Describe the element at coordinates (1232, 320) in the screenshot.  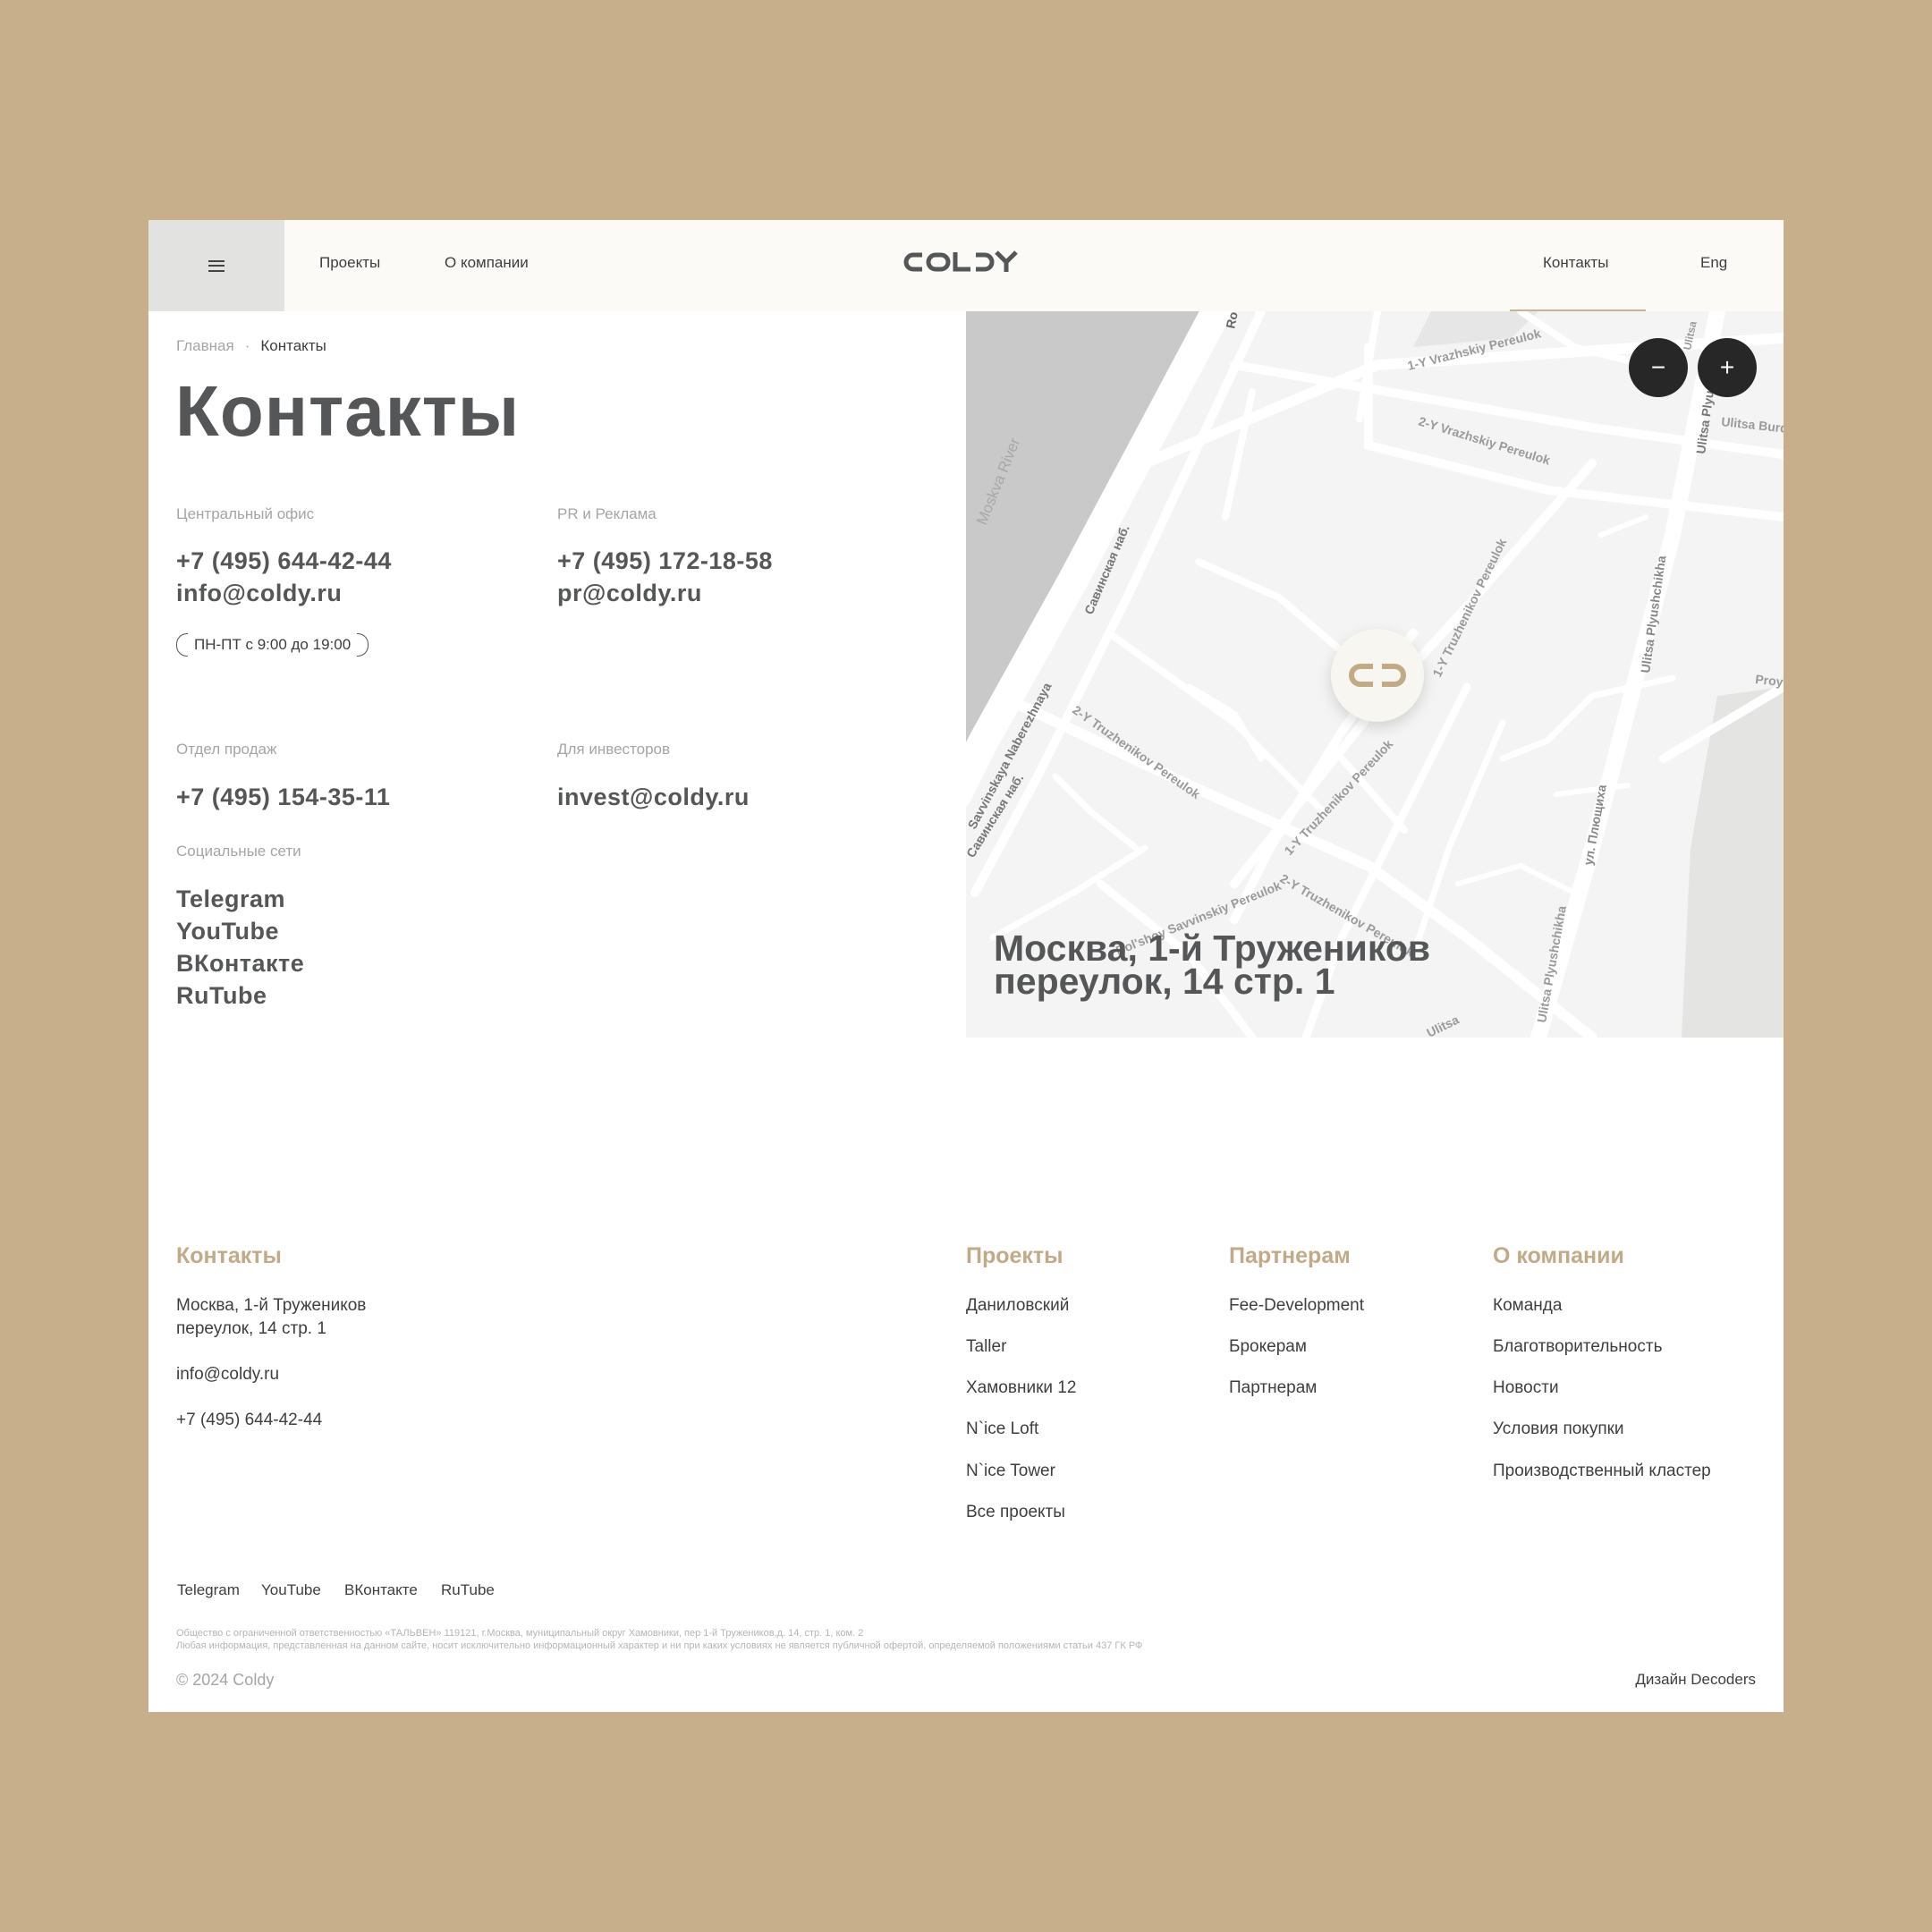
I see `map-label-ro: Ro` at that location.